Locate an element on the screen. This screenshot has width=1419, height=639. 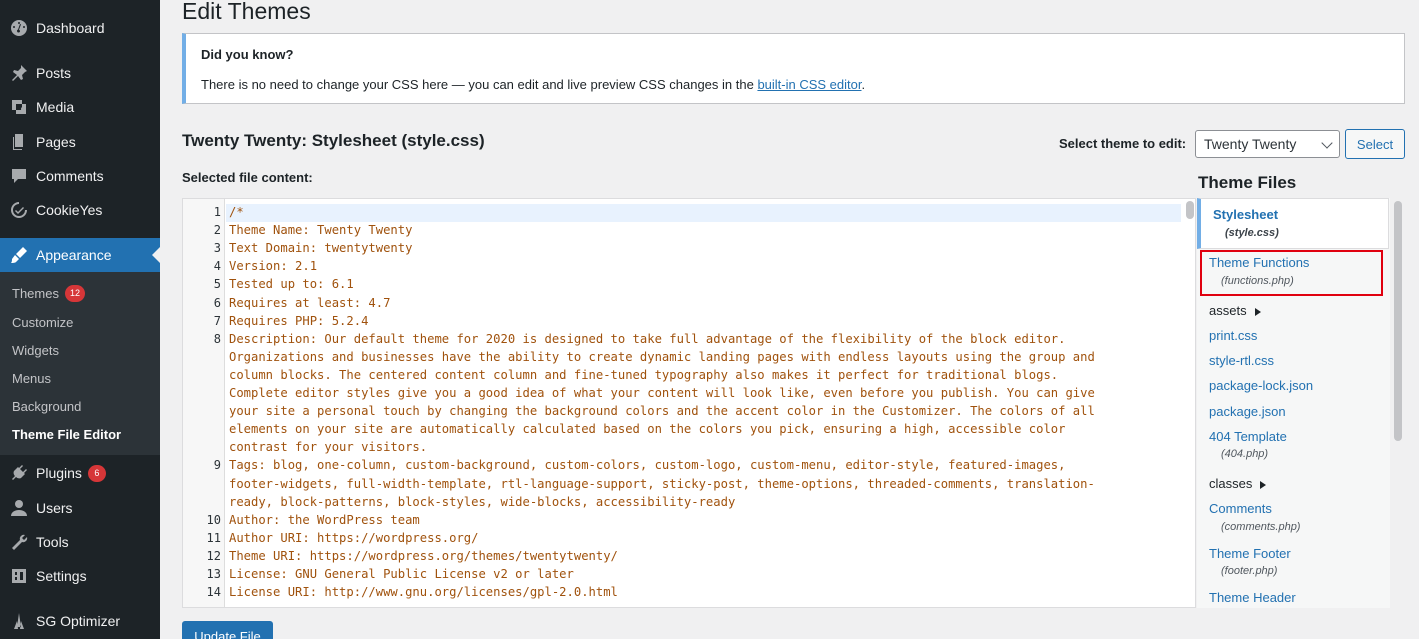
css-editor-link: built-in CSS editor is located at coordinates (809, 84).